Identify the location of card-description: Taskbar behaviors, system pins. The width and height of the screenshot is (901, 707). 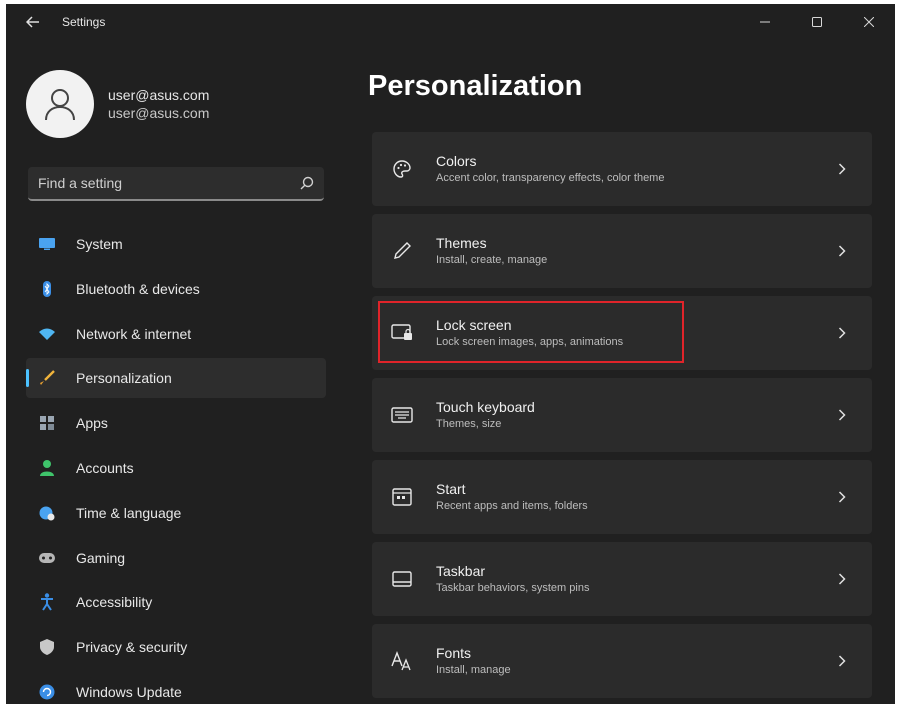
(513, 588).